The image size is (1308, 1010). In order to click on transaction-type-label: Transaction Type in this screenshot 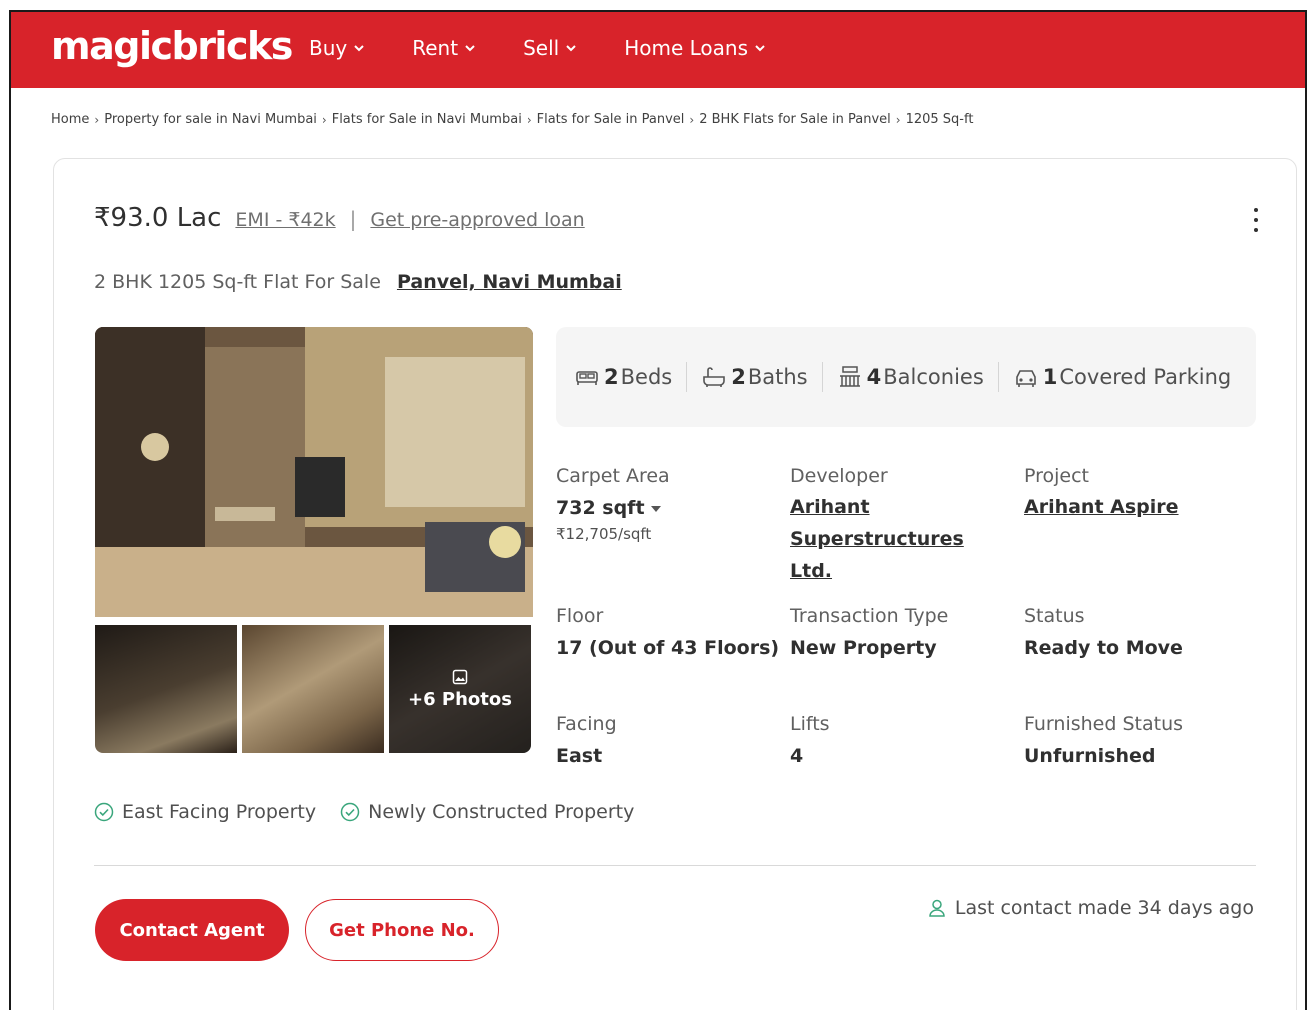, I will do `click(869, 616)`.